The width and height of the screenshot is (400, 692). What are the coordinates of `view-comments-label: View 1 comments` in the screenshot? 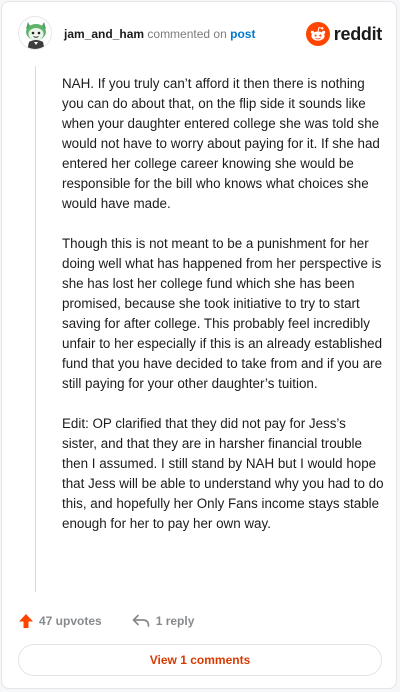 It's located at (200, 660).